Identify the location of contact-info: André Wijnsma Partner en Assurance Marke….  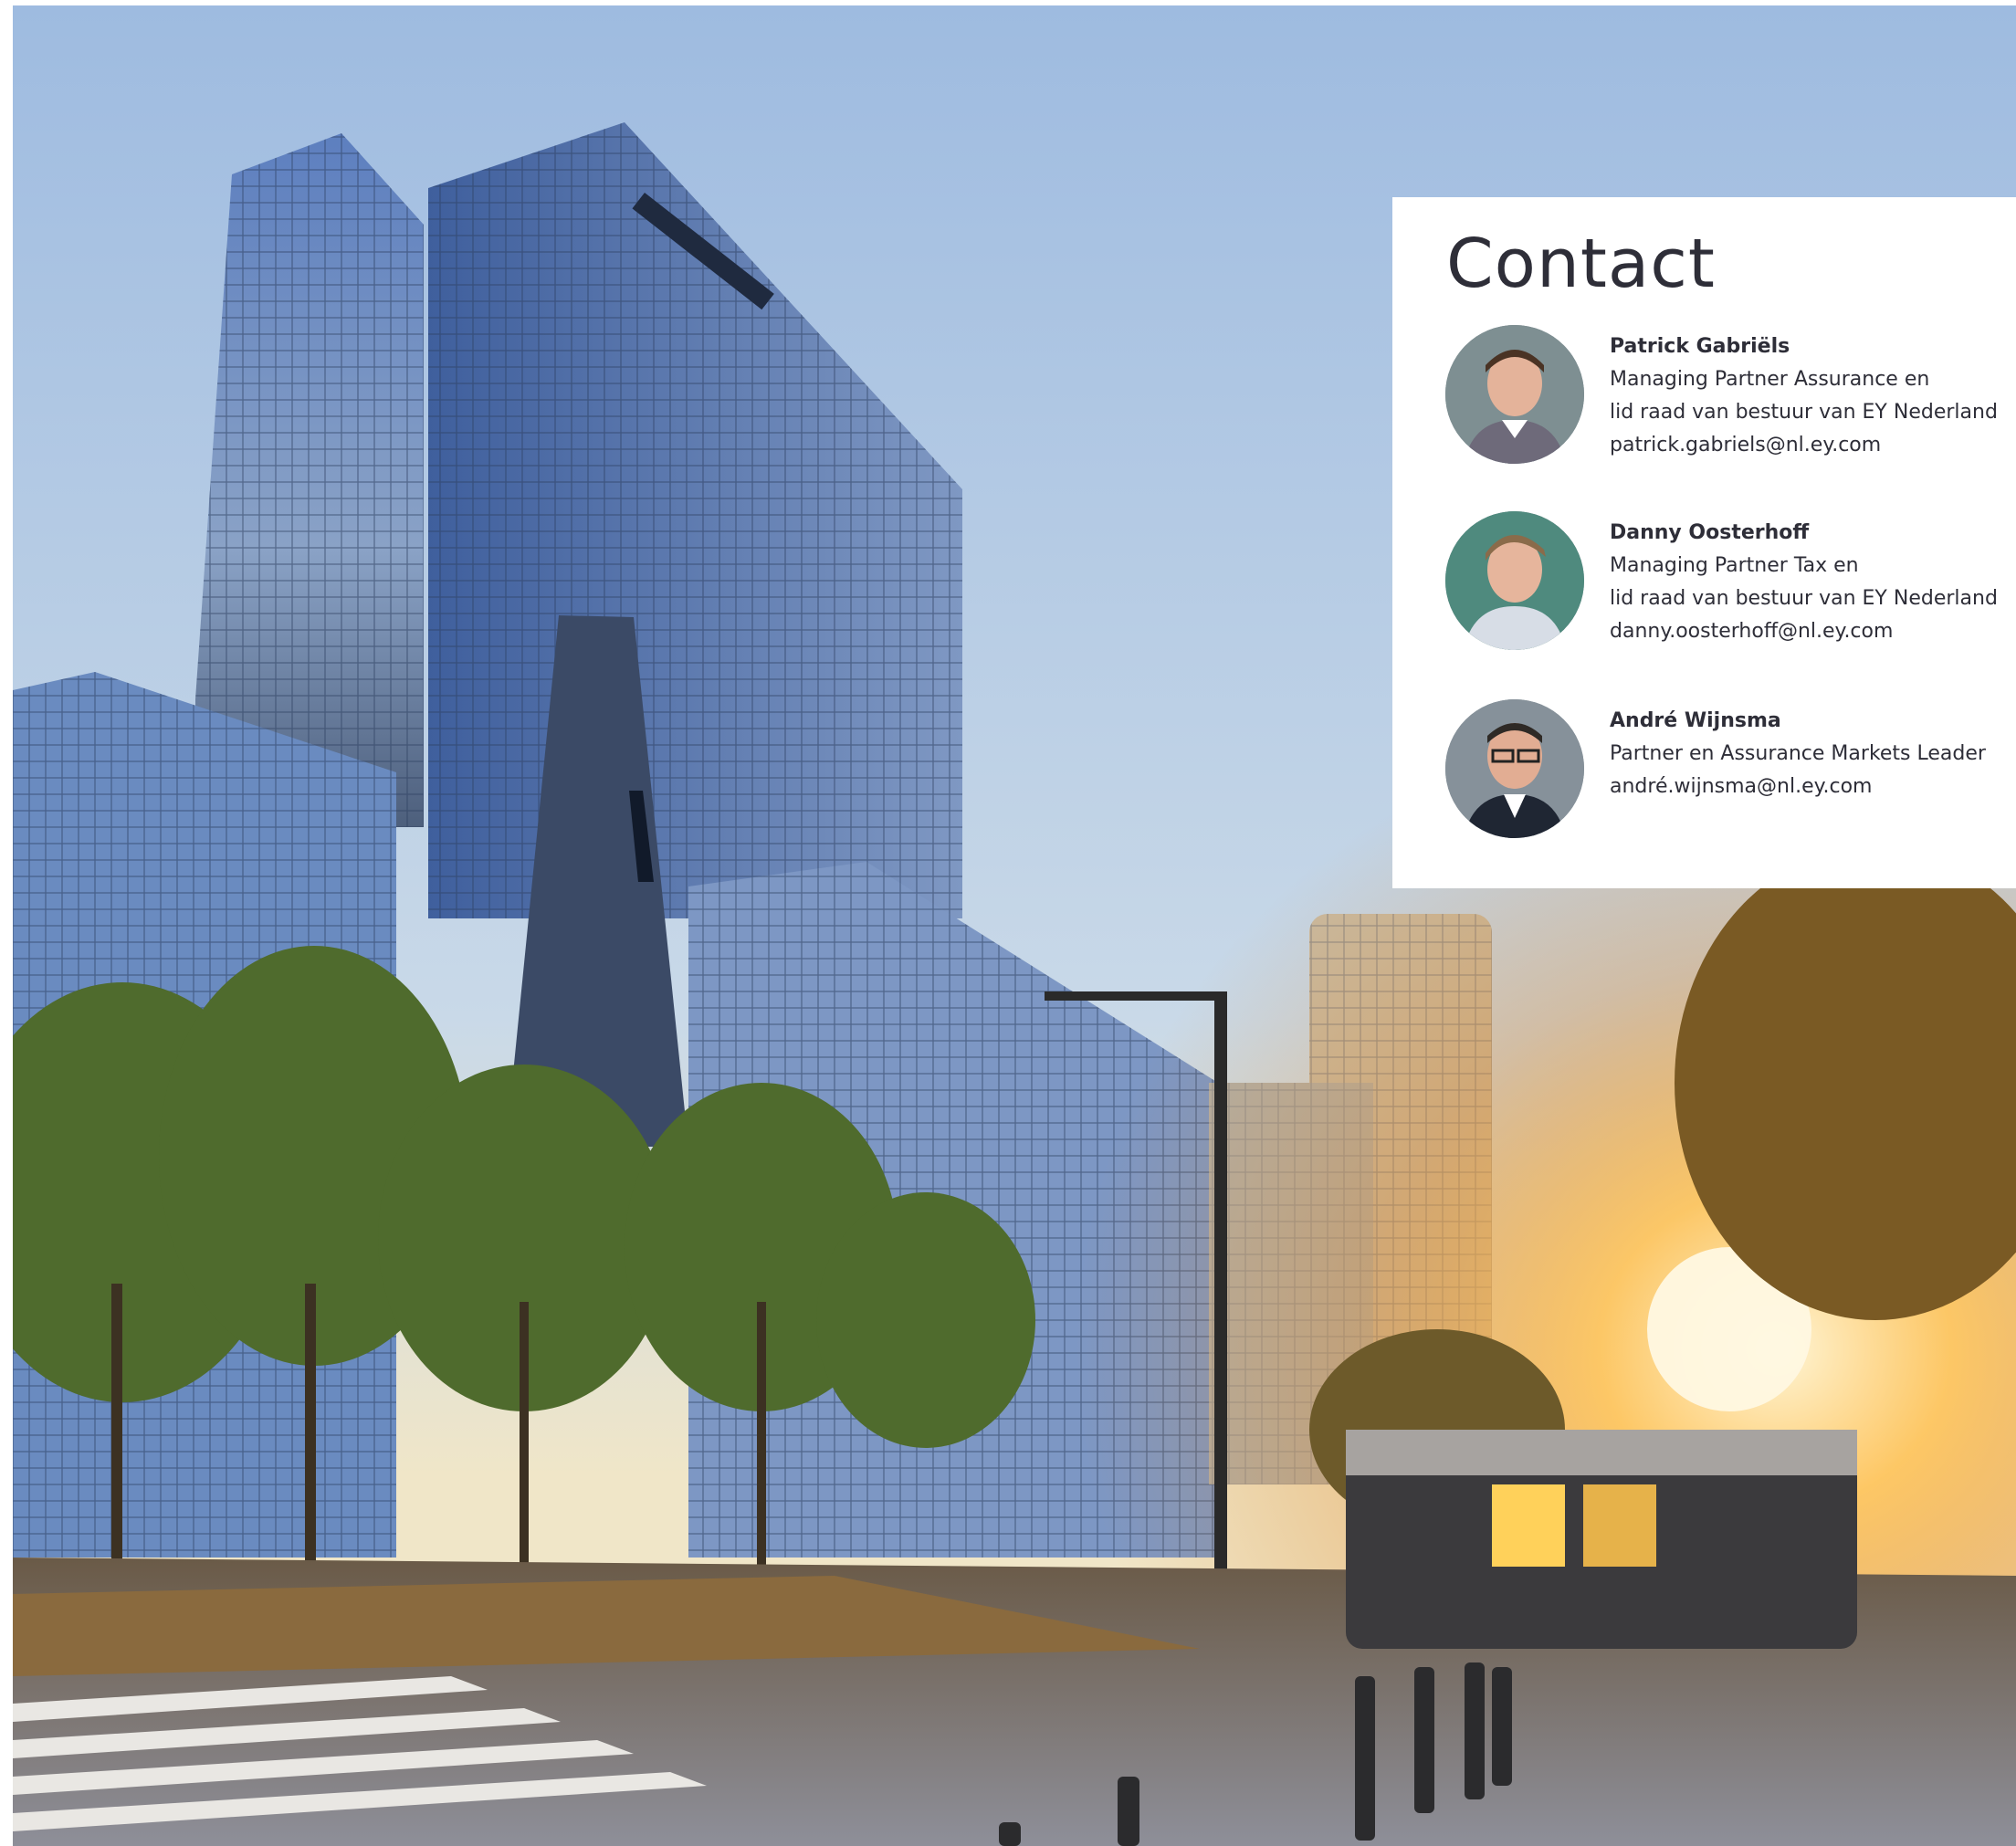
(1813, 754).